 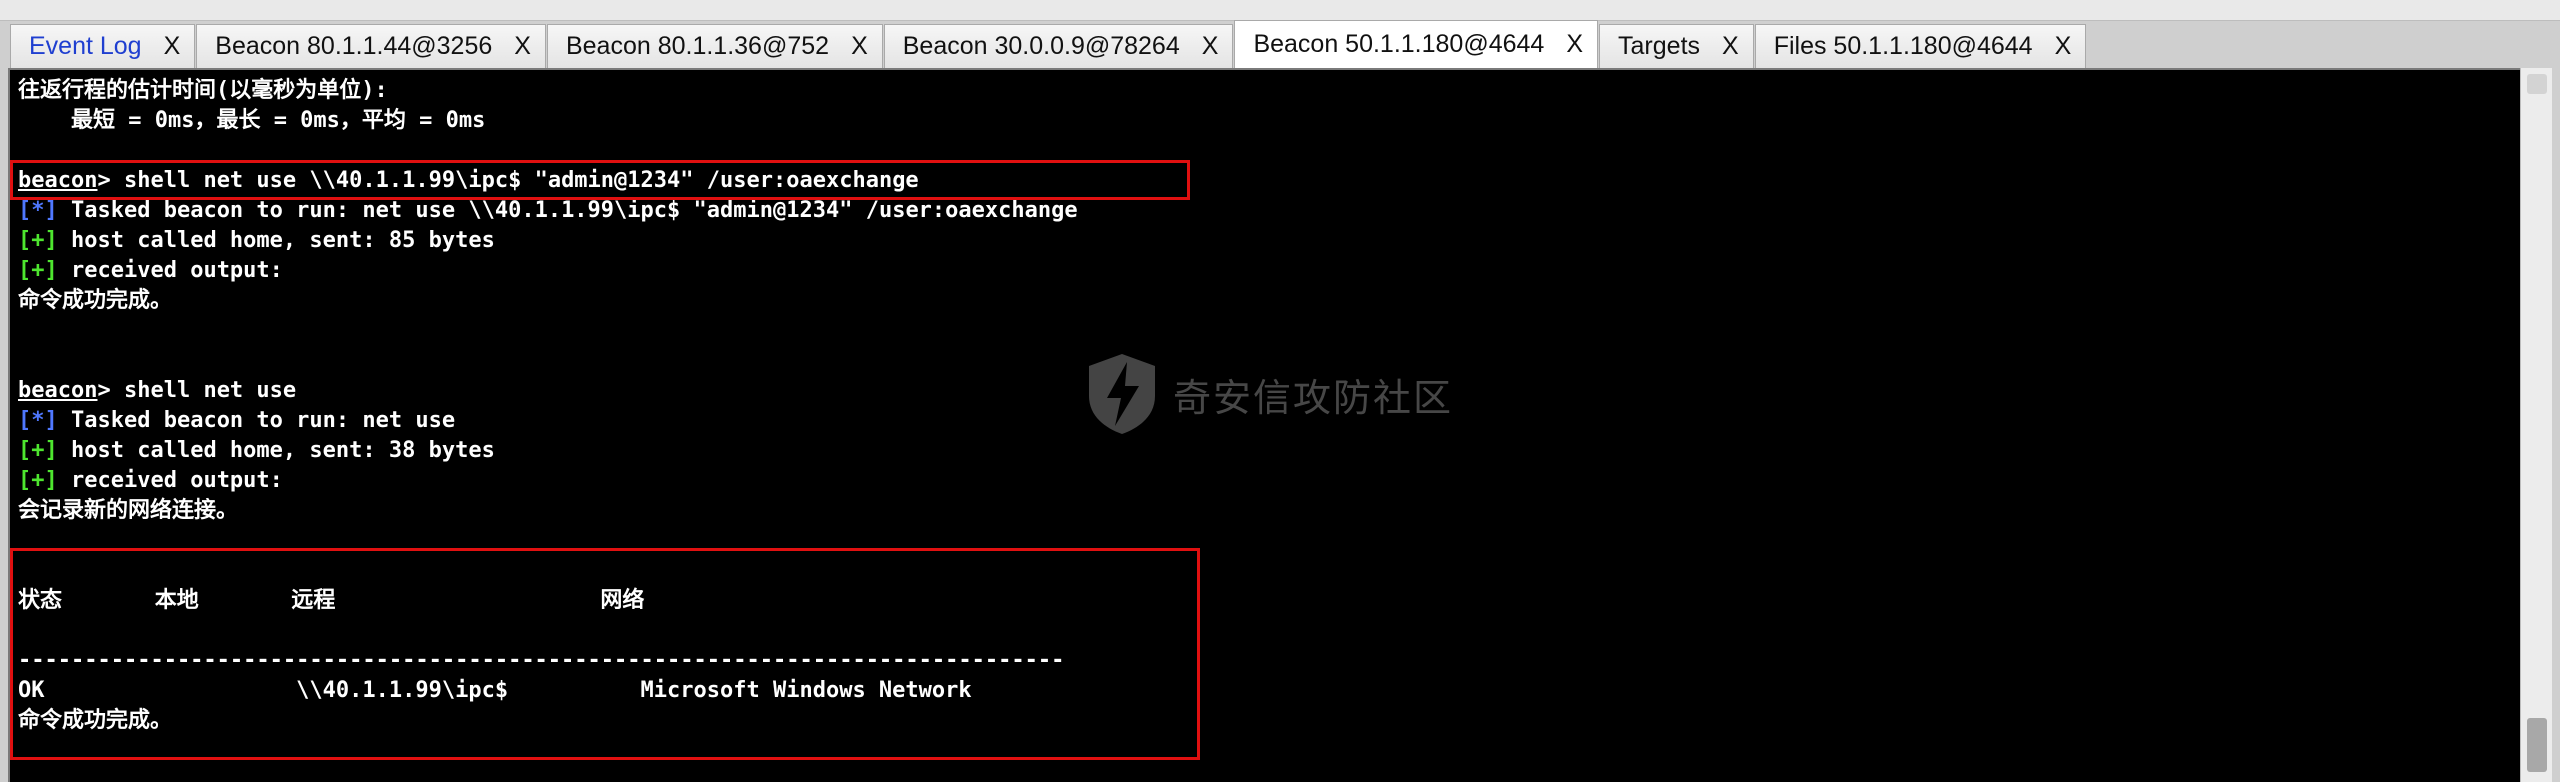 What do you see at coordinates (128, 510) in the screenshot?
I see `console-text: 会记录新的网络连接。` at bounding box center [128, 510].